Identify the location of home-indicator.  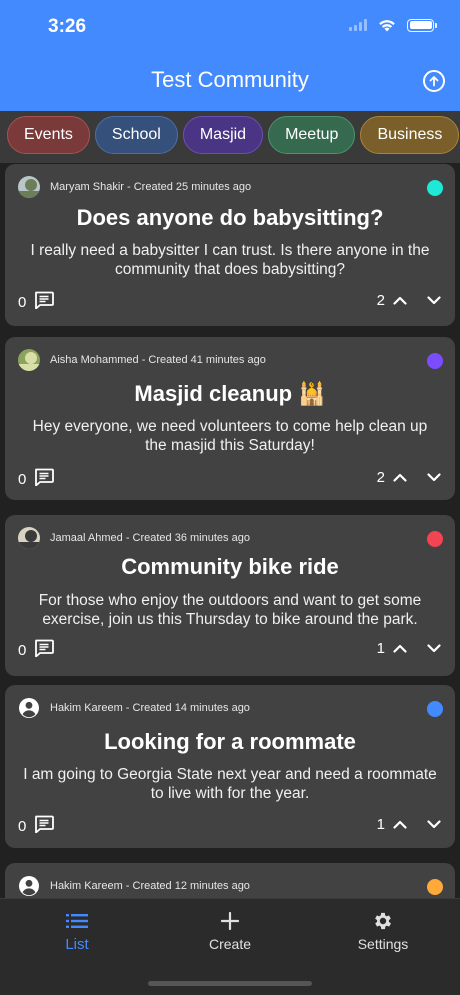
(230, 983).